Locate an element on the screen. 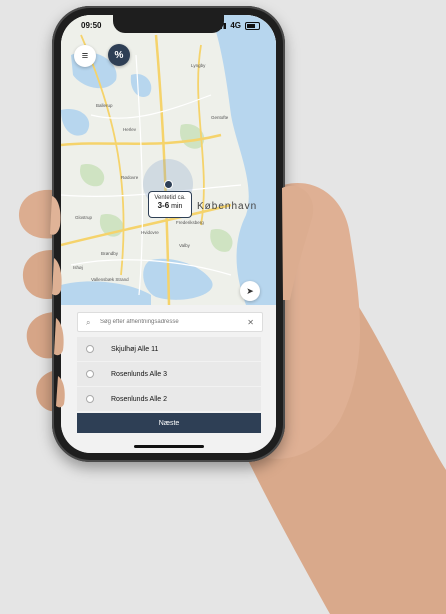  menu-button: ≡ is located at coordinates (85, 56).